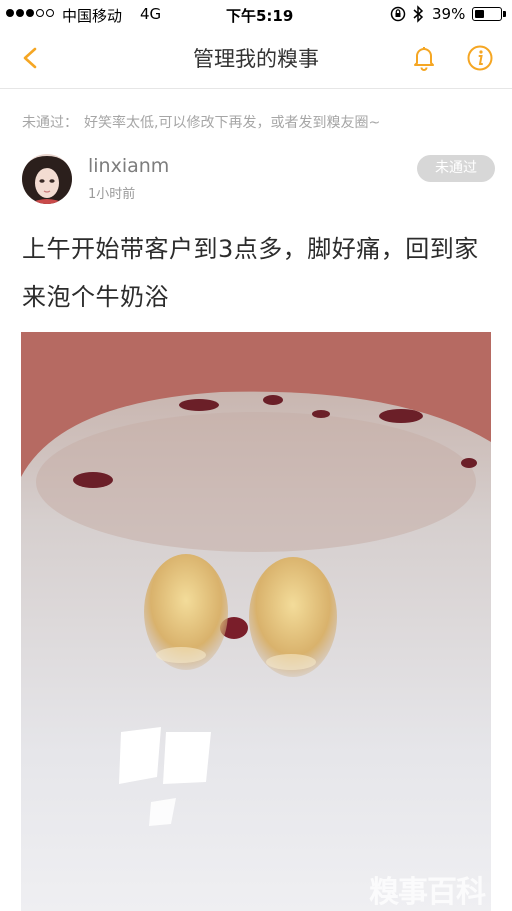 This screenshot has height=911, width=512. Describe the element at coordinates (260, 16) in the screenshot. I see `status-time: 下午5:19` at that location.